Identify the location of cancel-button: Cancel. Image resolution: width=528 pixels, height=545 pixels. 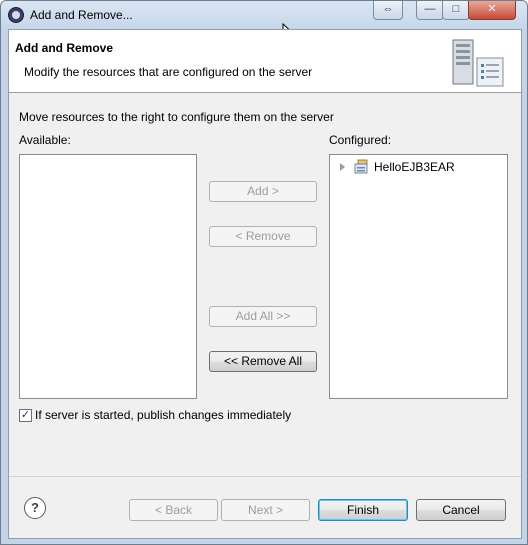
(461, 510).